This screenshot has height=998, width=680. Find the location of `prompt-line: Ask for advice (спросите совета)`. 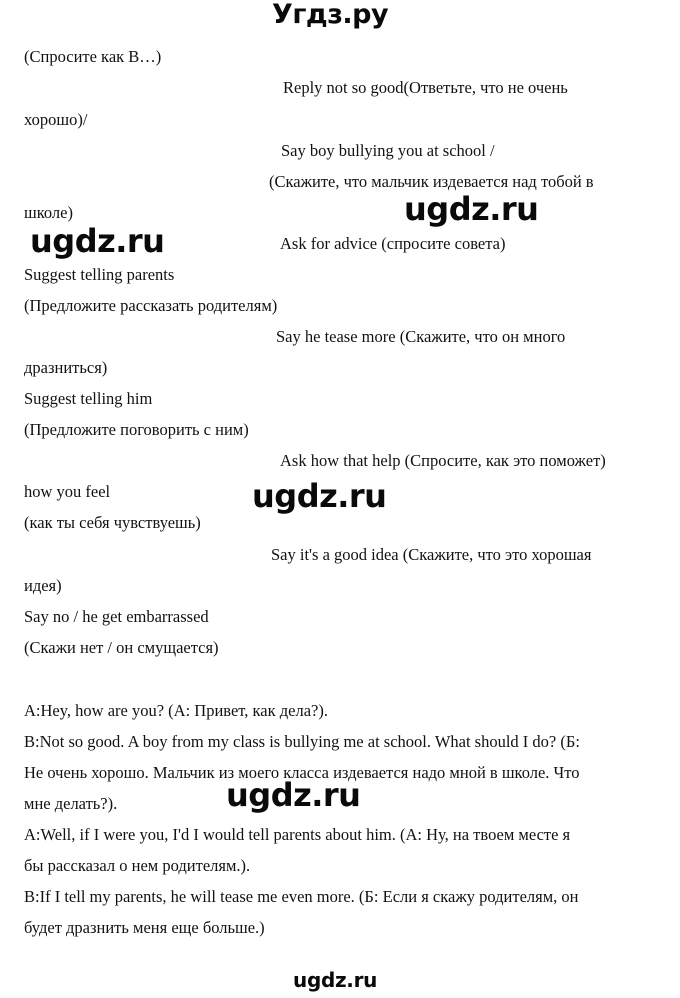

prompt-line: Ask for advice (спросите совета) is located at coordinates (393, 243).